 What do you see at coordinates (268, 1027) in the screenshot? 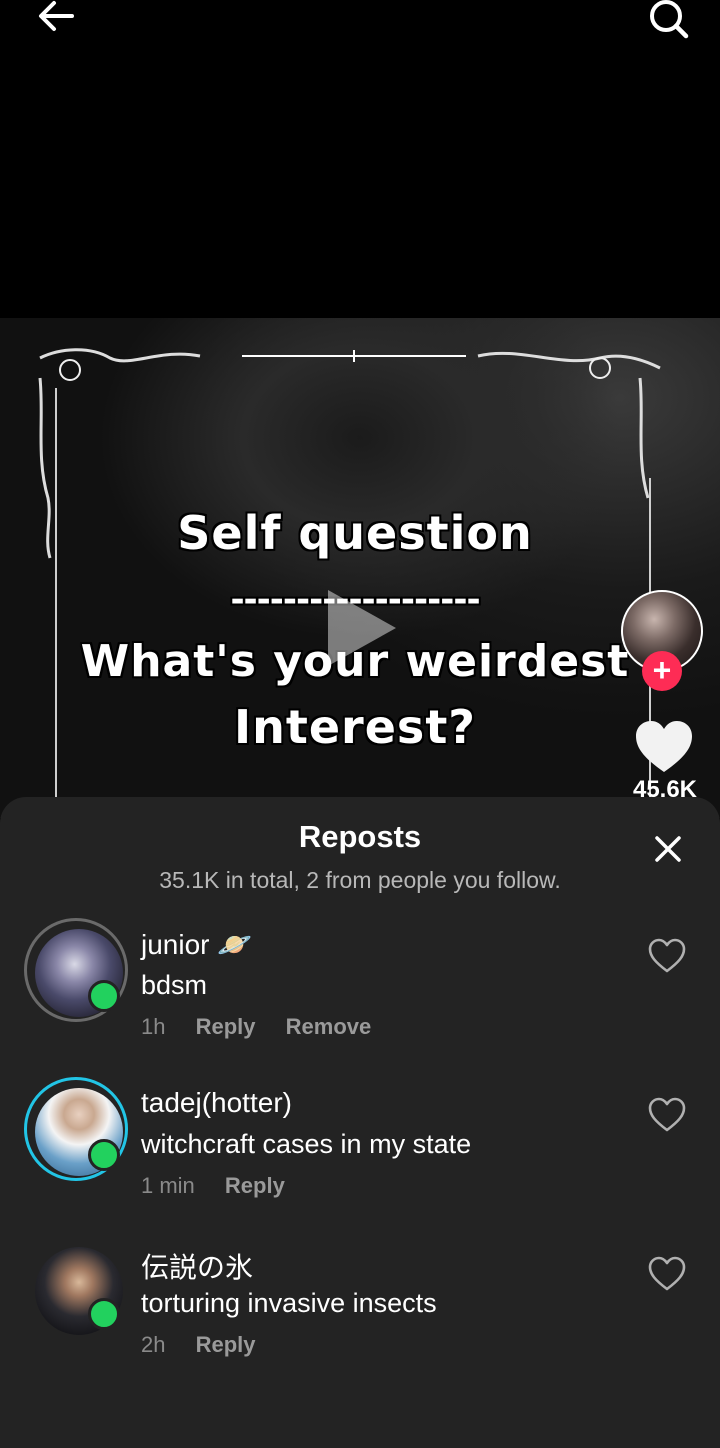
I see `comment-meta: 1h Reply Remove` at bounding box center [268, 1027].